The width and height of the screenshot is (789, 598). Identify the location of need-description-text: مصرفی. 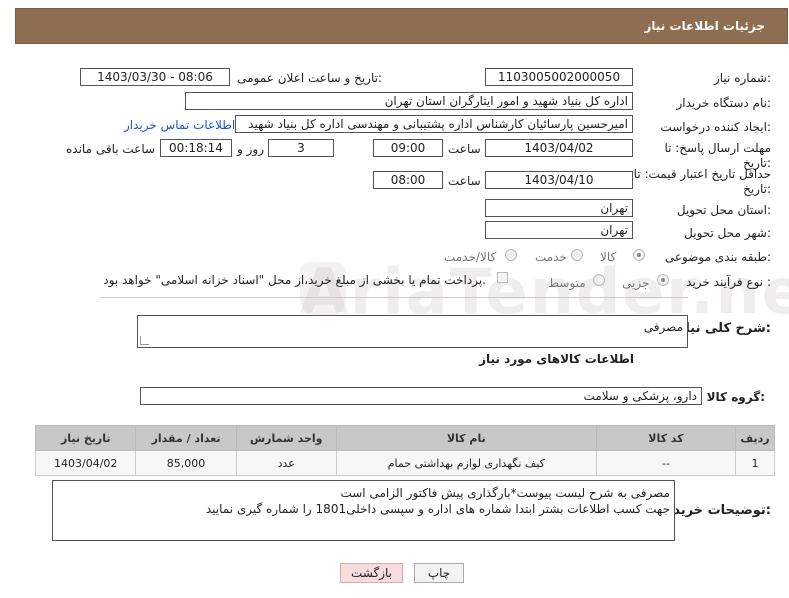
(663, 327).